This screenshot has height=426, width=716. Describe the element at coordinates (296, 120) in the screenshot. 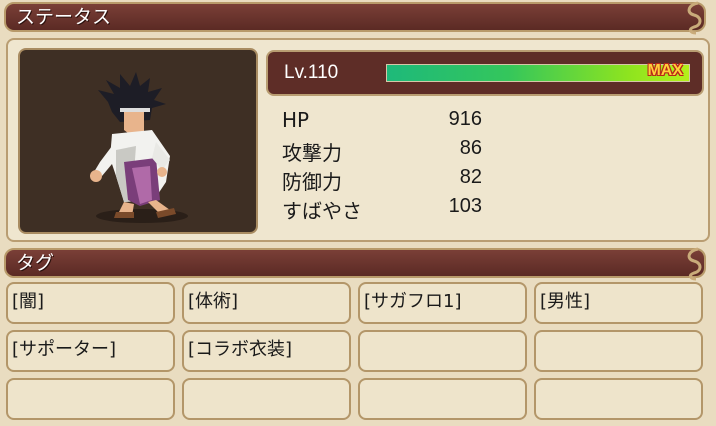

I see `stat-label: HP` at that location.